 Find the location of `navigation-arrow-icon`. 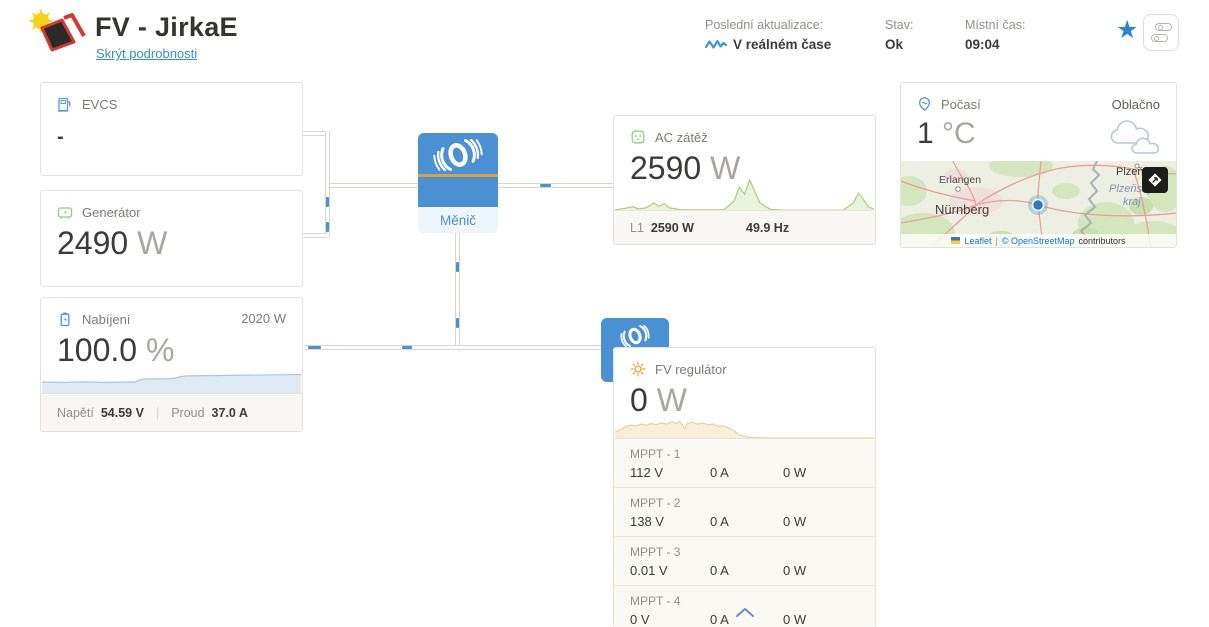

navigation-arrow-icon is located at coordinates (1155, 180).